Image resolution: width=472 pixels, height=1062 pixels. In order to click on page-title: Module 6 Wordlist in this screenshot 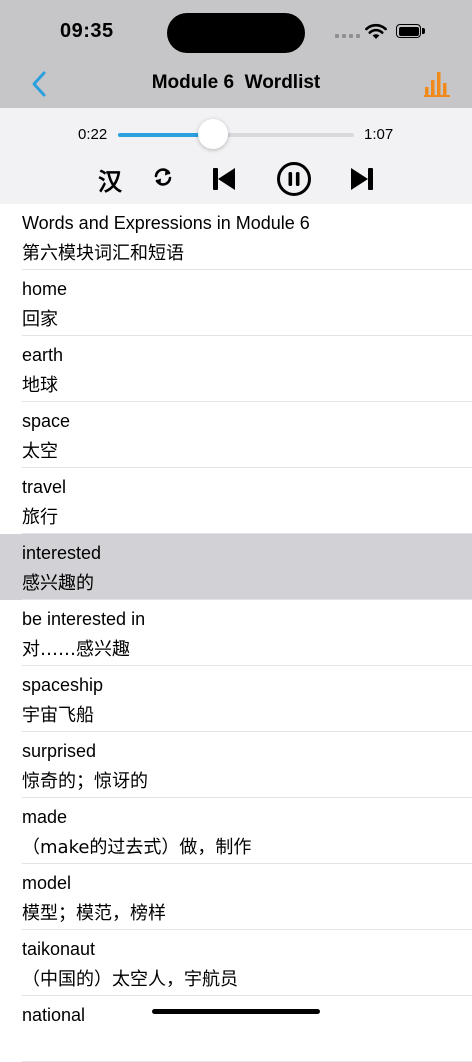, I will do `click(236, 82)`.